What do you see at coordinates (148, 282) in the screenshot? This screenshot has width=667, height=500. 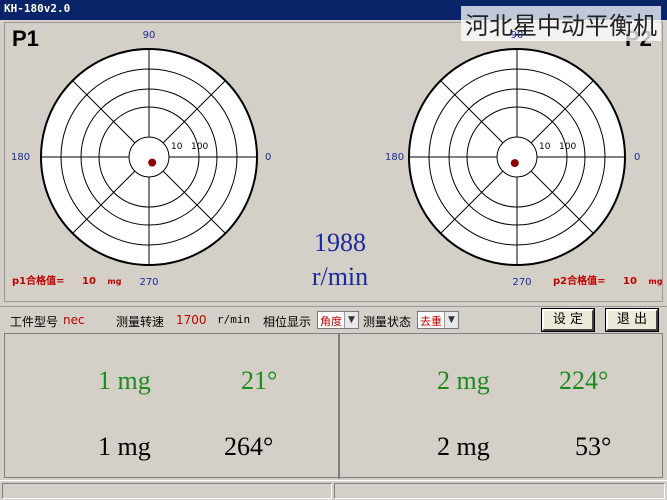 I see `p1-angle-270: 270` at bounding box center [148, 282].